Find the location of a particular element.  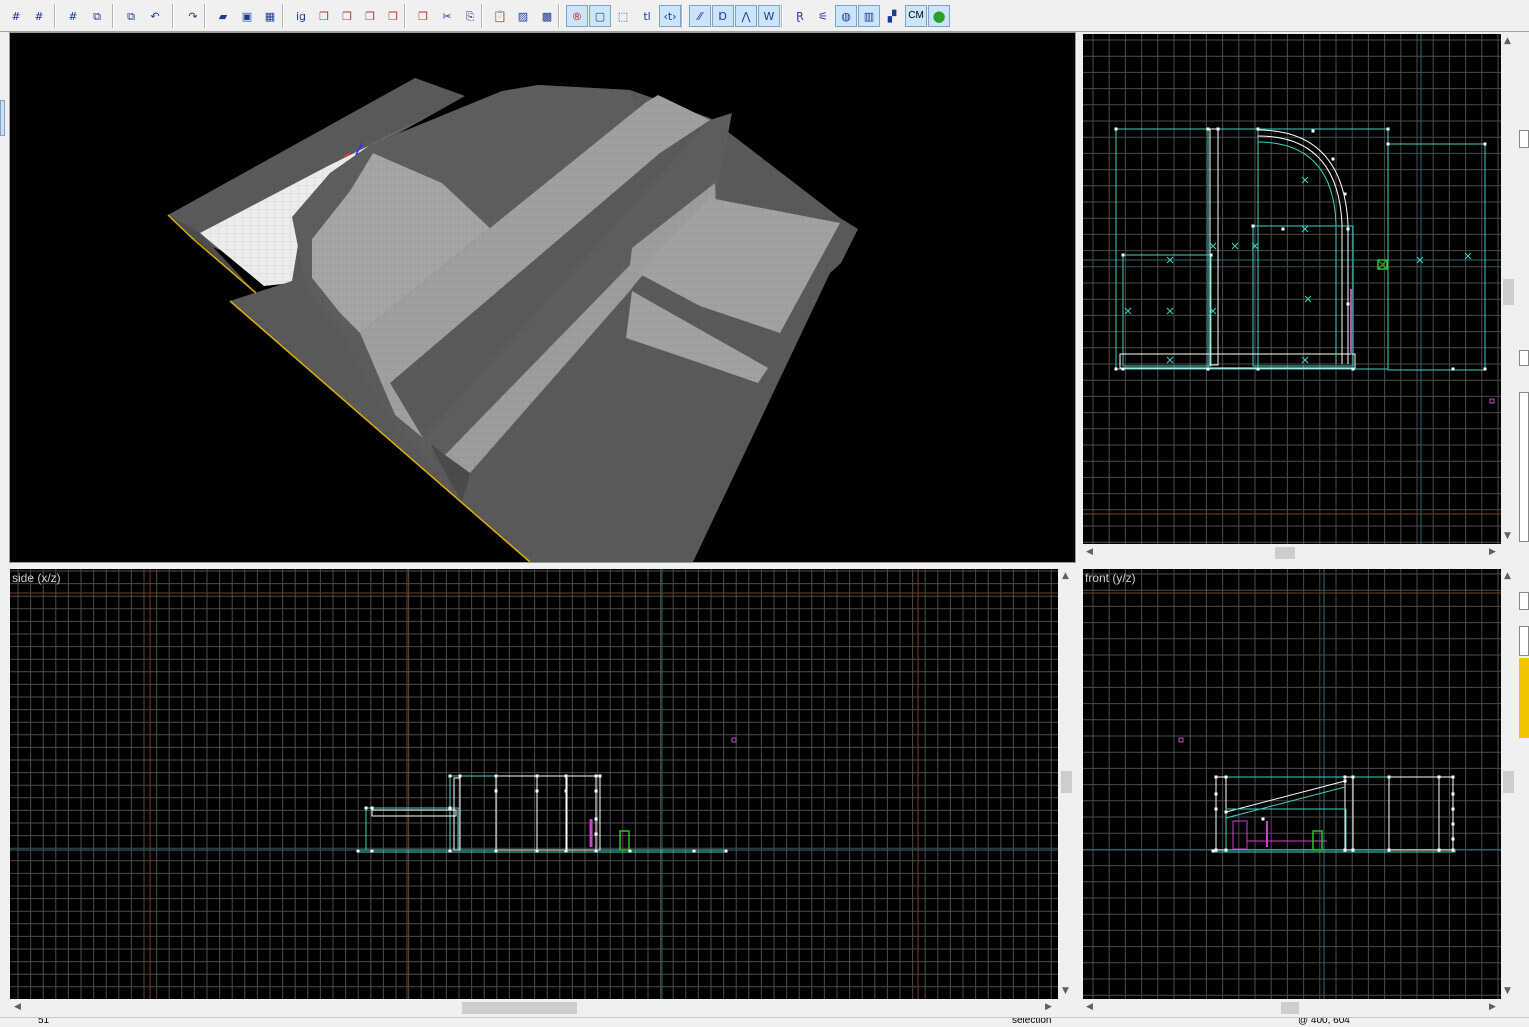

selection-by-handle-button: ⬚ is located at coordinates (623, 16).